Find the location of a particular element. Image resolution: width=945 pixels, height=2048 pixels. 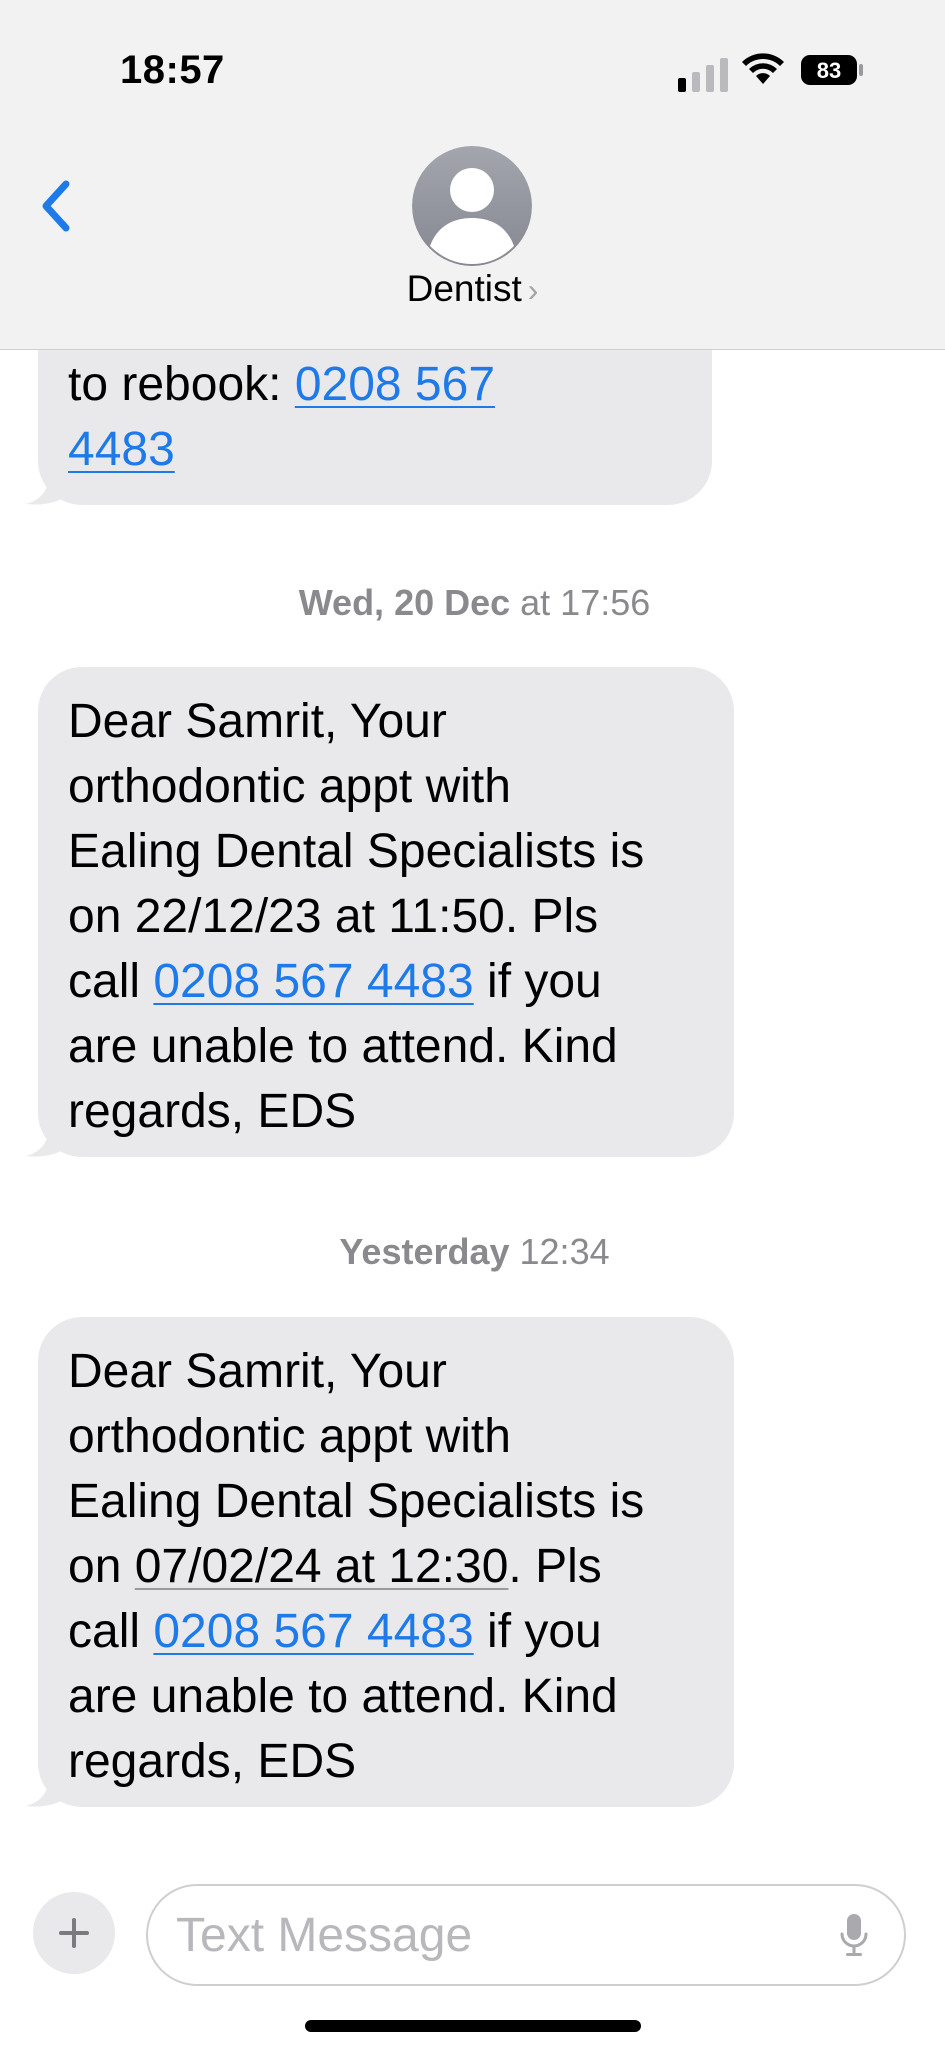

status-time: 18:57 is located at coordinates (172, 70).